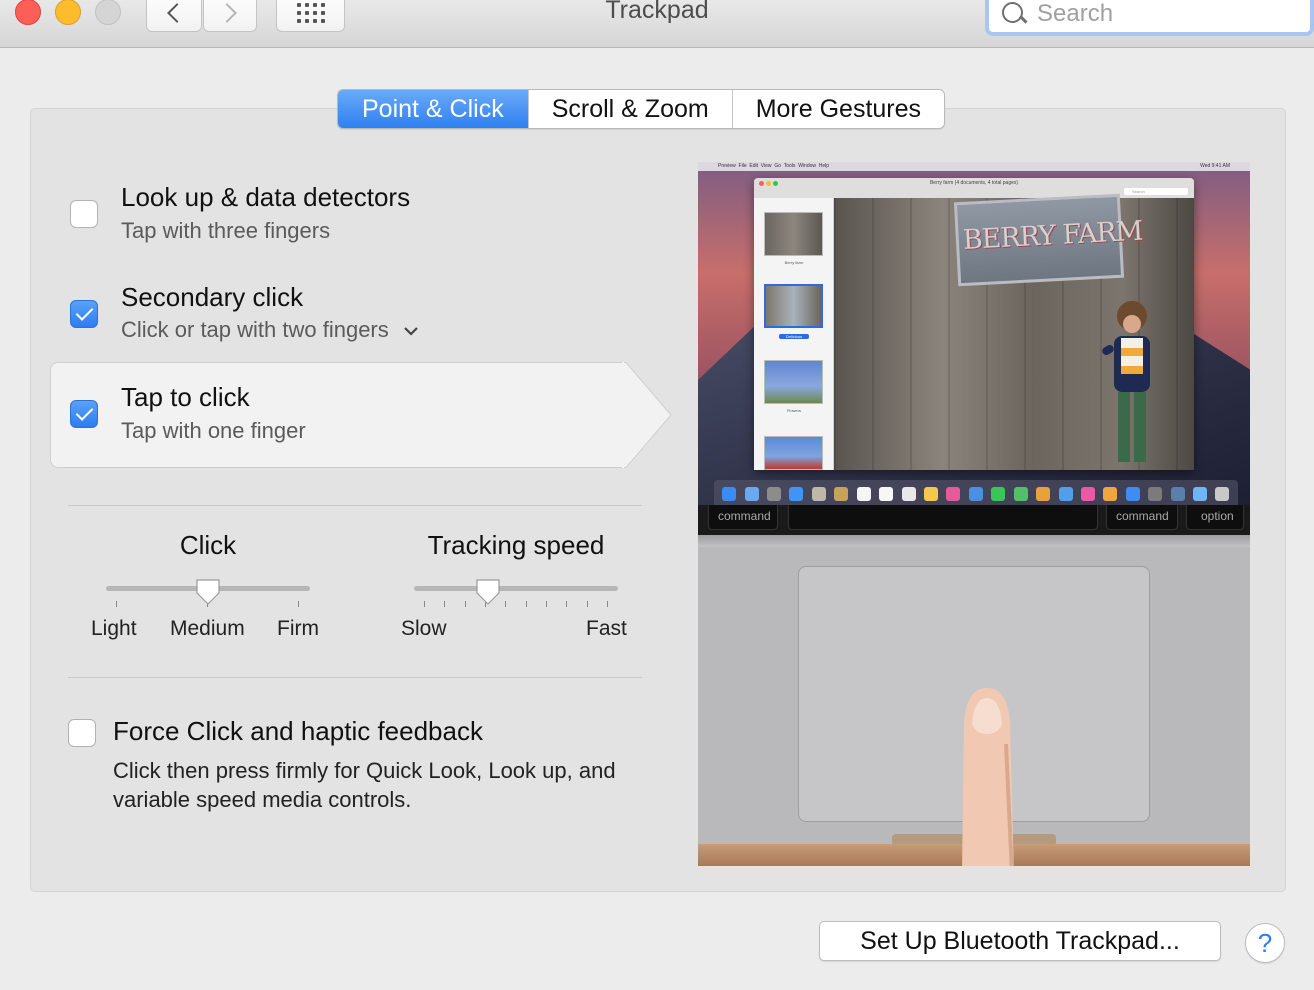  Describe the element at coordinates (226, 230) in the screenshot. I see `lookup-subtitle: Tap with three fingers` at that location.